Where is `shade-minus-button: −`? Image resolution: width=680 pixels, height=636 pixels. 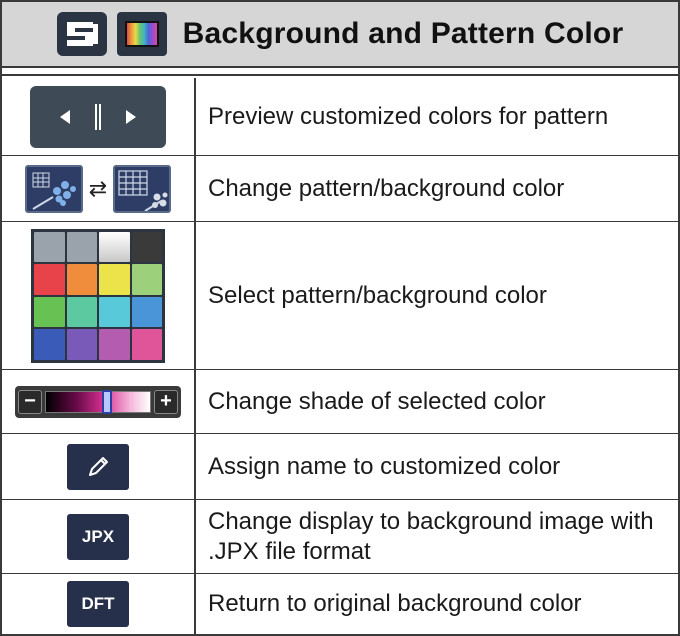
shade-minus-button: − is located at coordinates (30, 401).